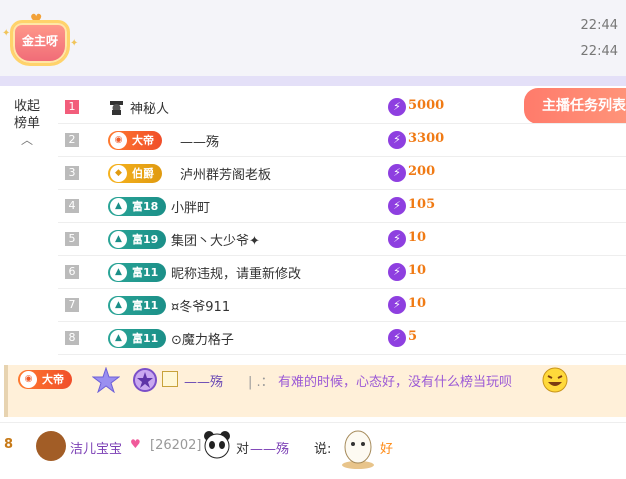  I want to click on chat-message: ◉ 大帝 ——殇 | .： 有难的时候，心态好，没有什么榜当玩呗, so click(315, 391).